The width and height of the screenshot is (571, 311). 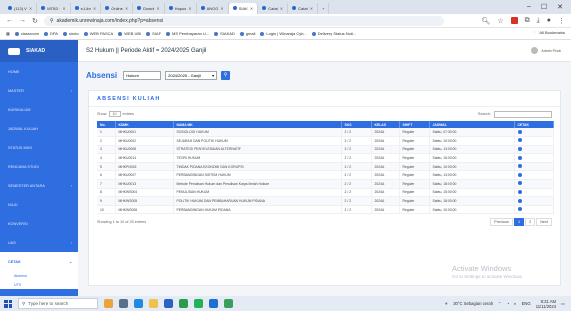 I want to click on sidebar-item-uas: UAS ›, so click(x=39, y=242).